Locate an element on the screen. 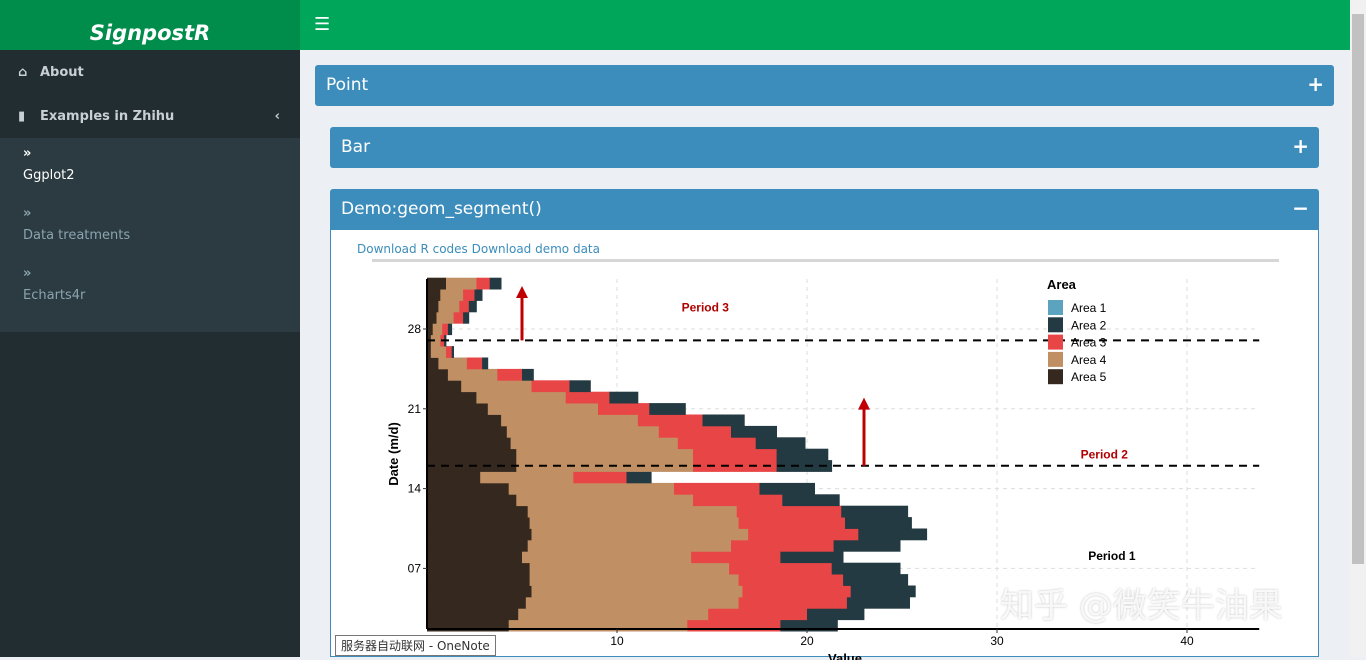 This screenshot has height=660, width=1366. arrow-head is located at coordinates (522, 291).